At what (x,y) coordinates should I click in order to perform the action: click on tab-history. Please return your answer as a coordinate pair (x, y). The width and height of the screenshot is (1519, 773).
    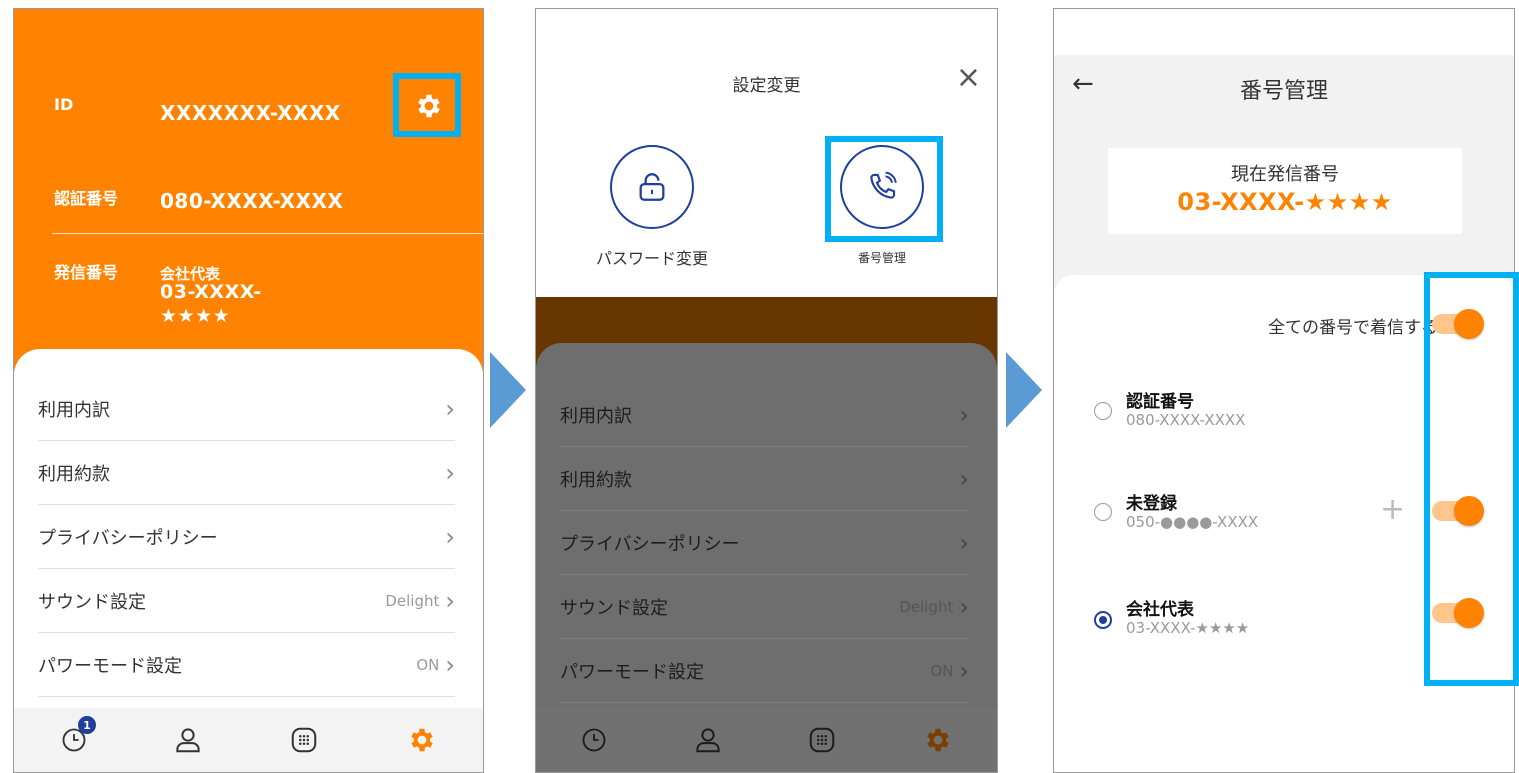
    Looking at the image, I should click on (594, 740).